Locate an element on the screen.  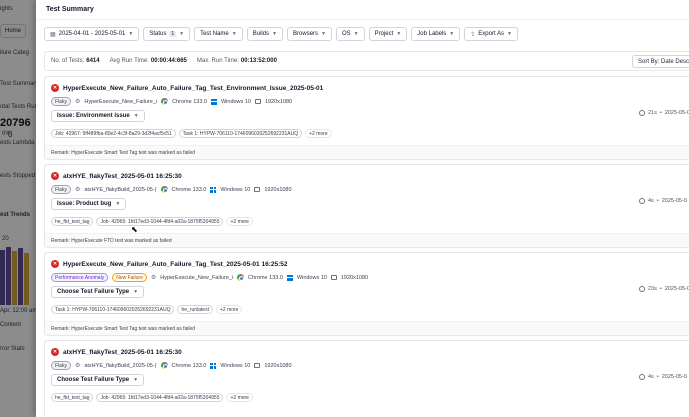
stat-tests: No. of Tests: 6414 is located at coordinates (75, 61).